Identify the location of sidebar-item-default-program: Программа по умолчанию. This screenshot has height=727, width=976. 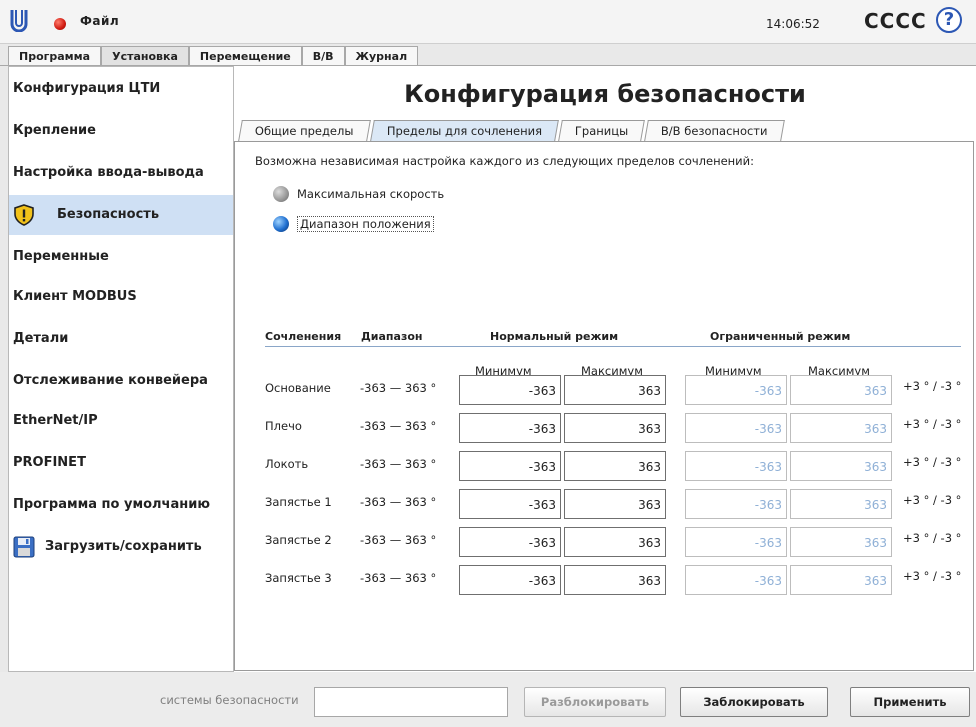
(121, 505).